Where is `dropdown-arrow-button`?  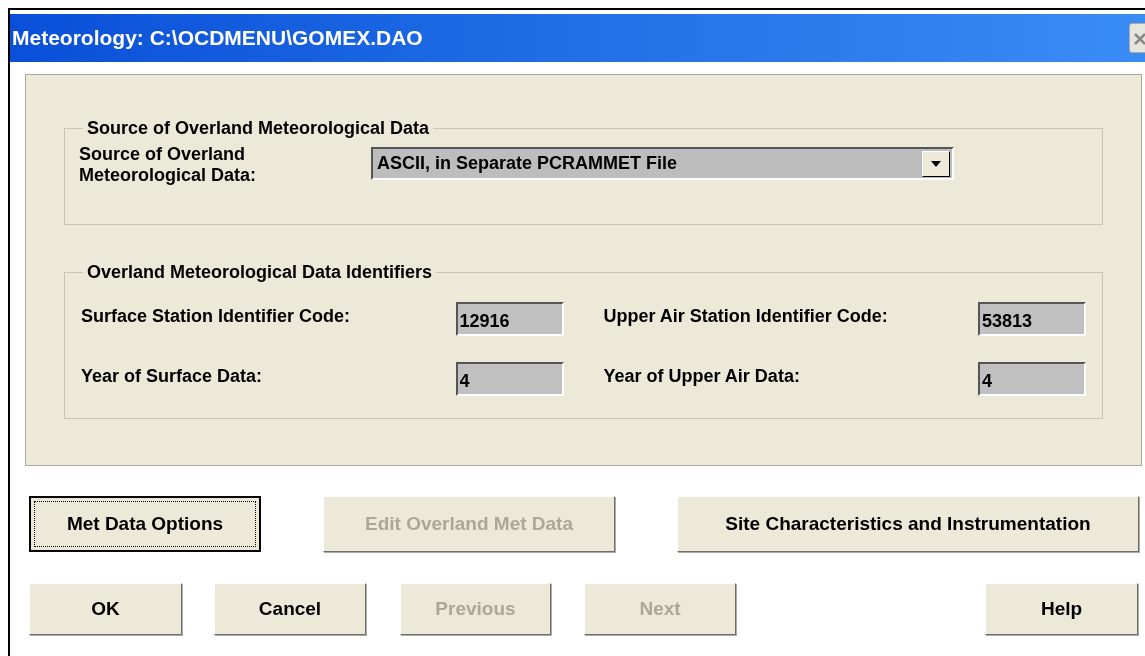
dropdown-arrow-button is located at coordinates (936, 163).